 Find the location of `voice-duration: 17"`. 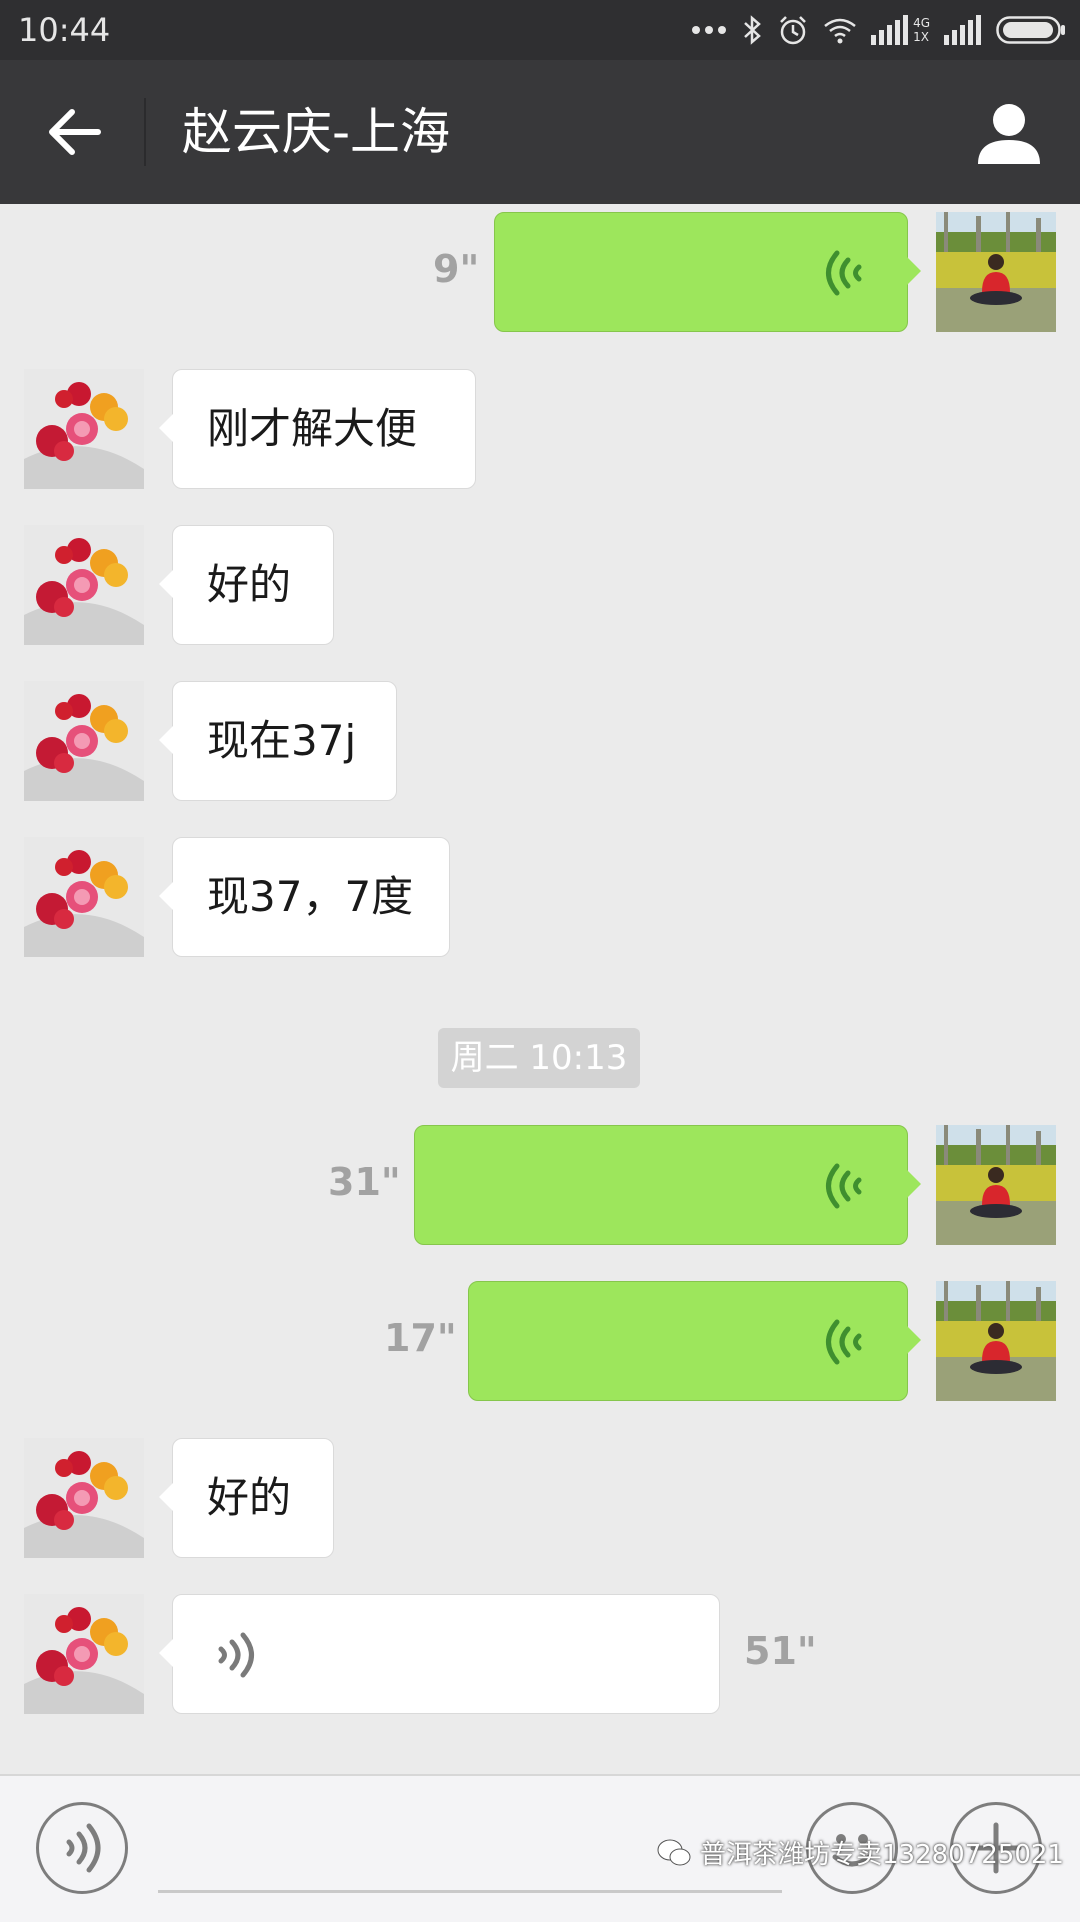

voice-duration: 17" is located at coordinates (420, 1338).